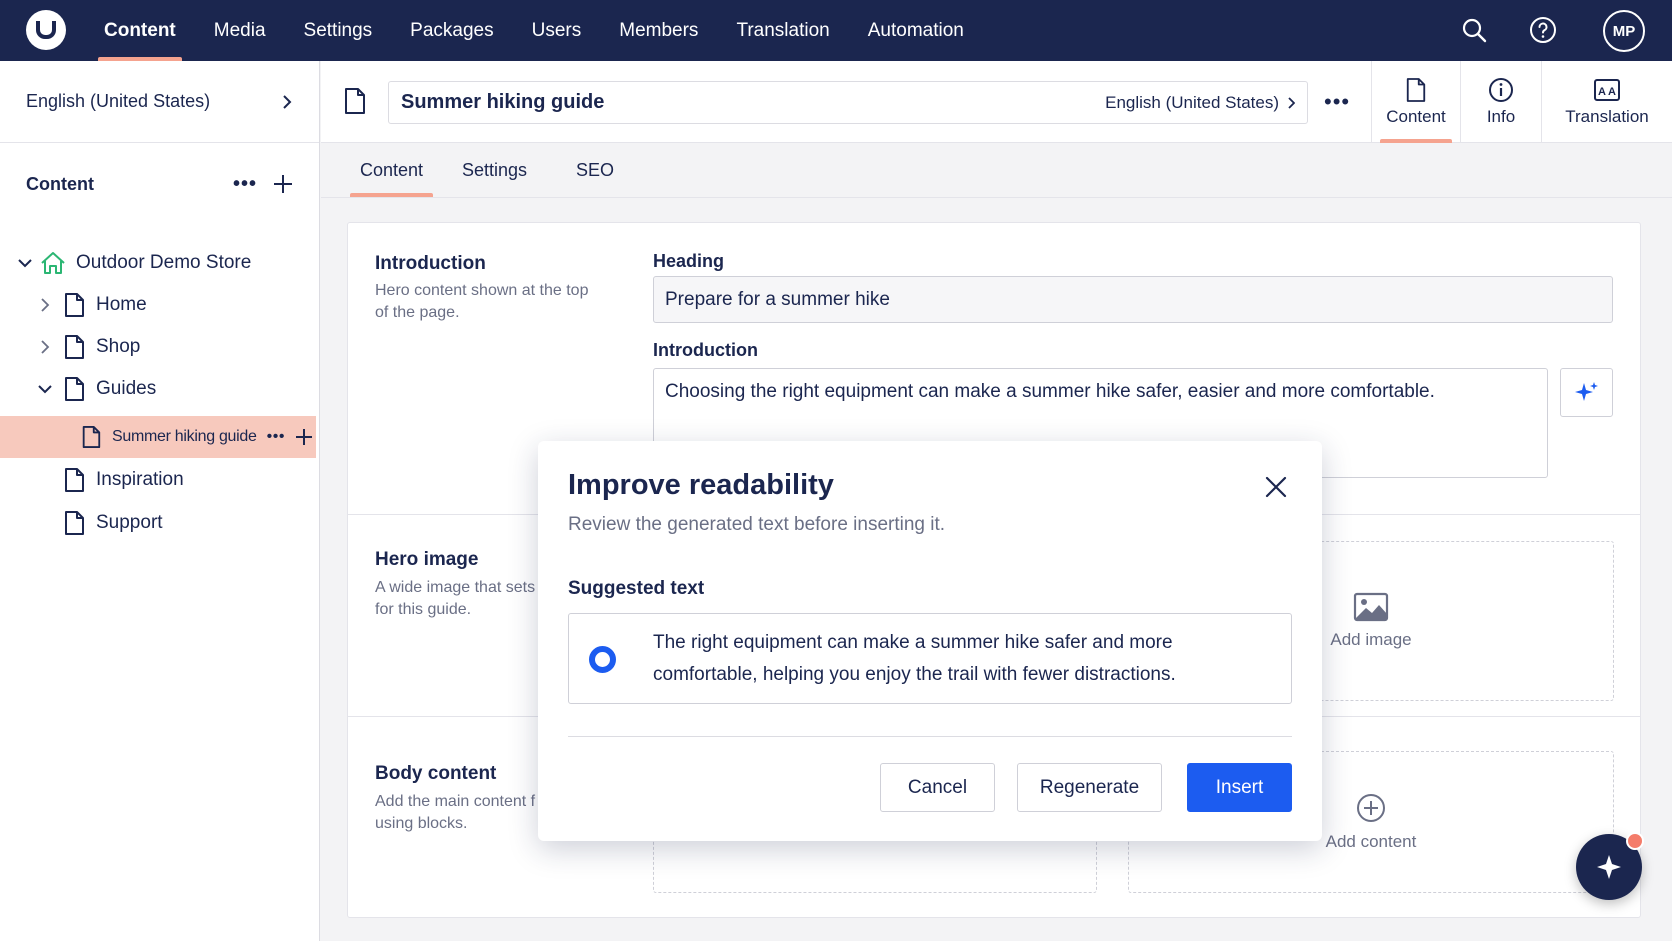 Image resolution: width=1672 pixels, height=941 pixels. I want to click on language-label: English (United States), so click(118, 101).